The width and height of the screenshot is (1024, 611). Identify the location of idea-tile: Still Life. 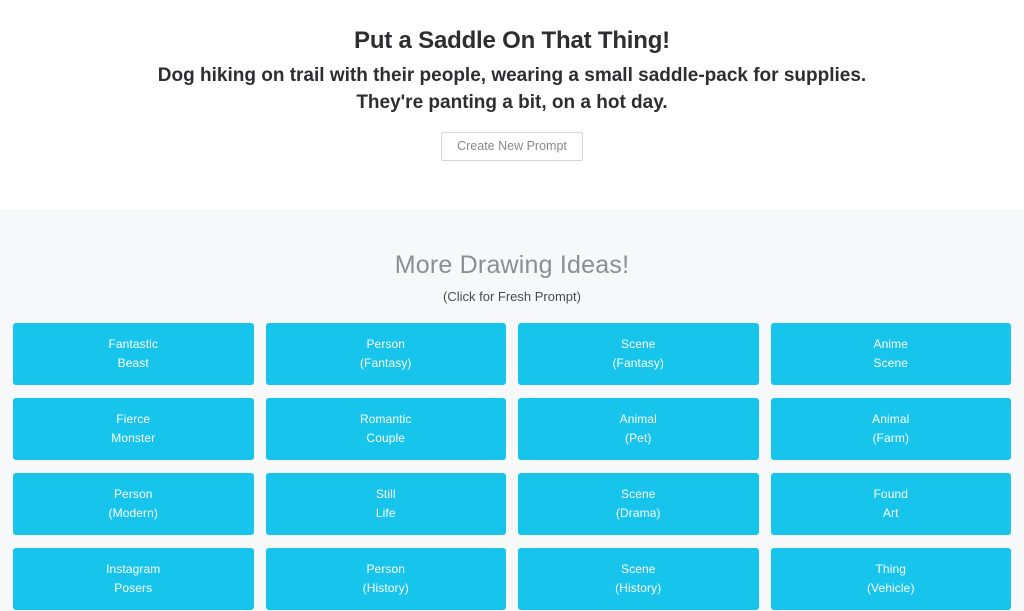
(385, 503).